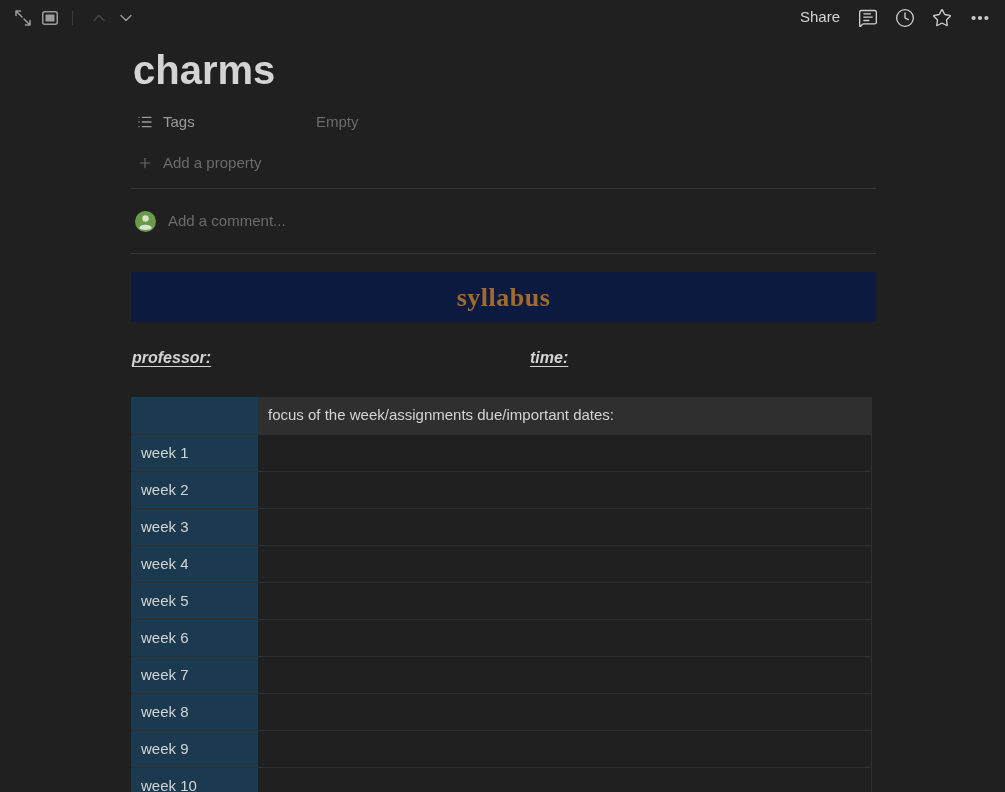 This screenshot has width=1005, height=792. I want to click on field-label: time:, so click(549, 357).